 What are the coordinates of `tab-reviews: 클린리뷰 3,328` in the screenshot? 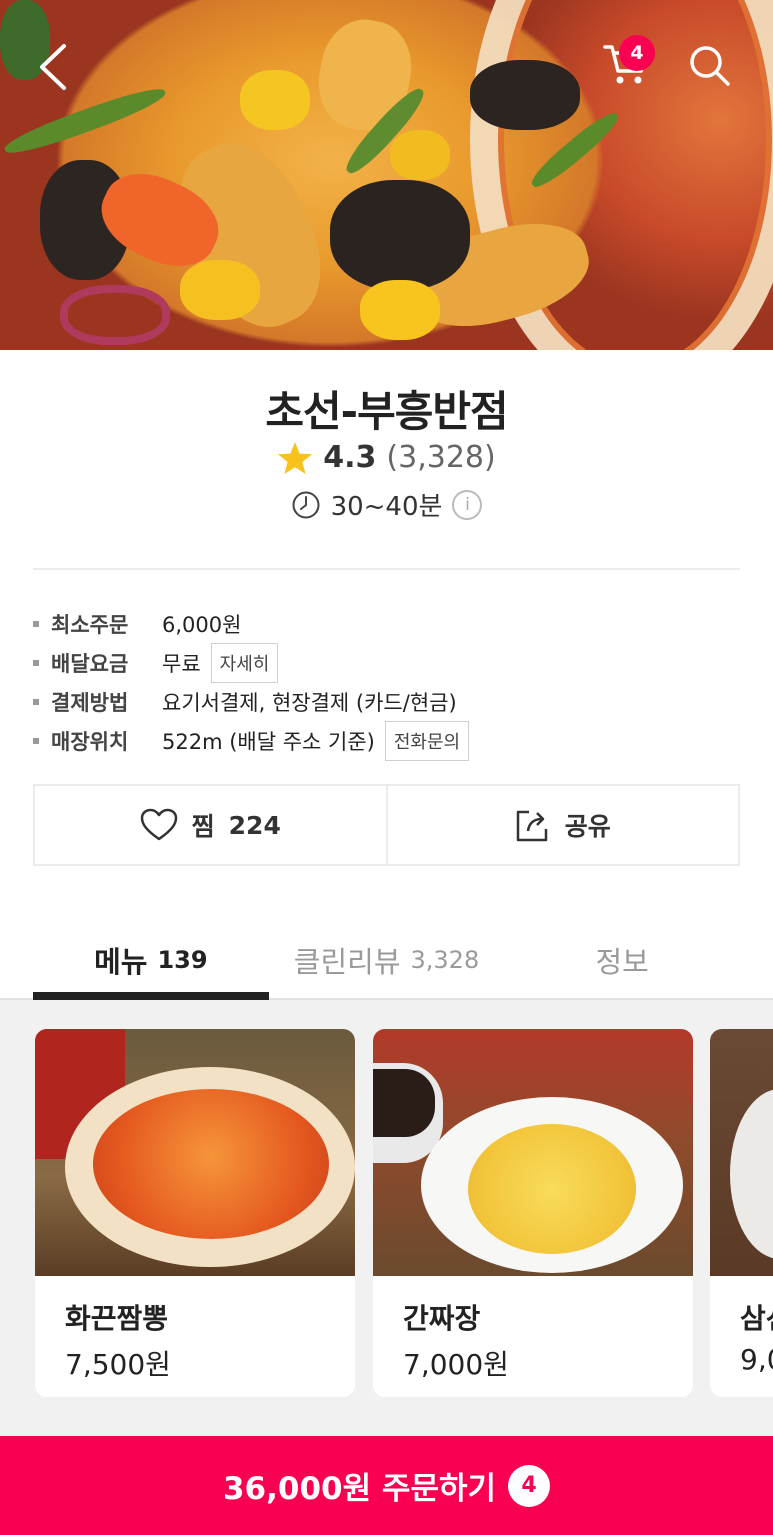 It's located at (387, 960).